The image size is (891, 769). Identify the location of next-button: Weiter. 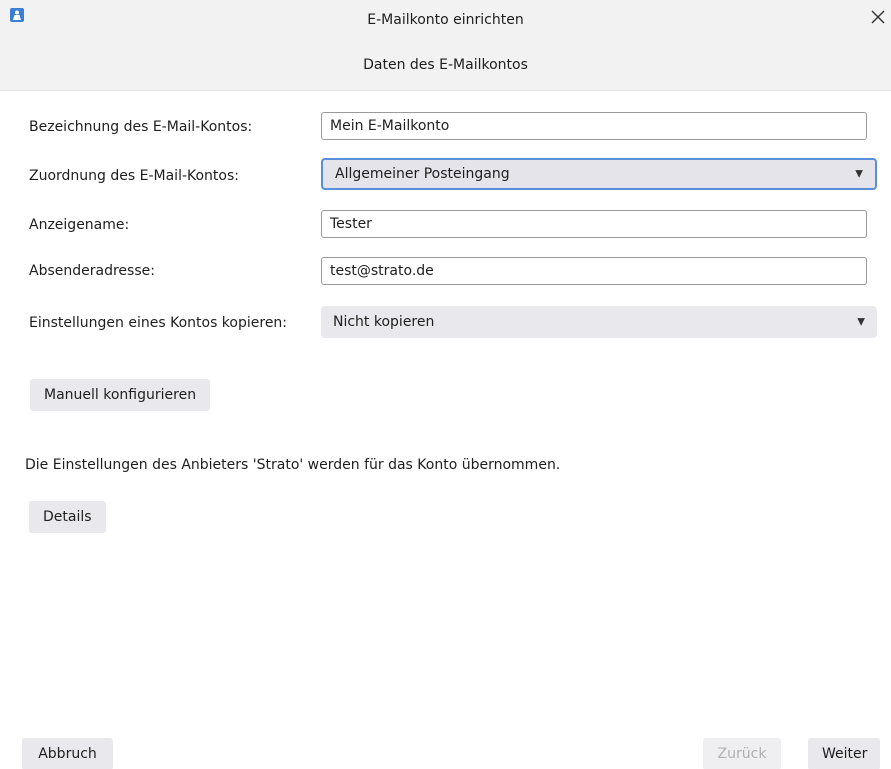
(844, 753).